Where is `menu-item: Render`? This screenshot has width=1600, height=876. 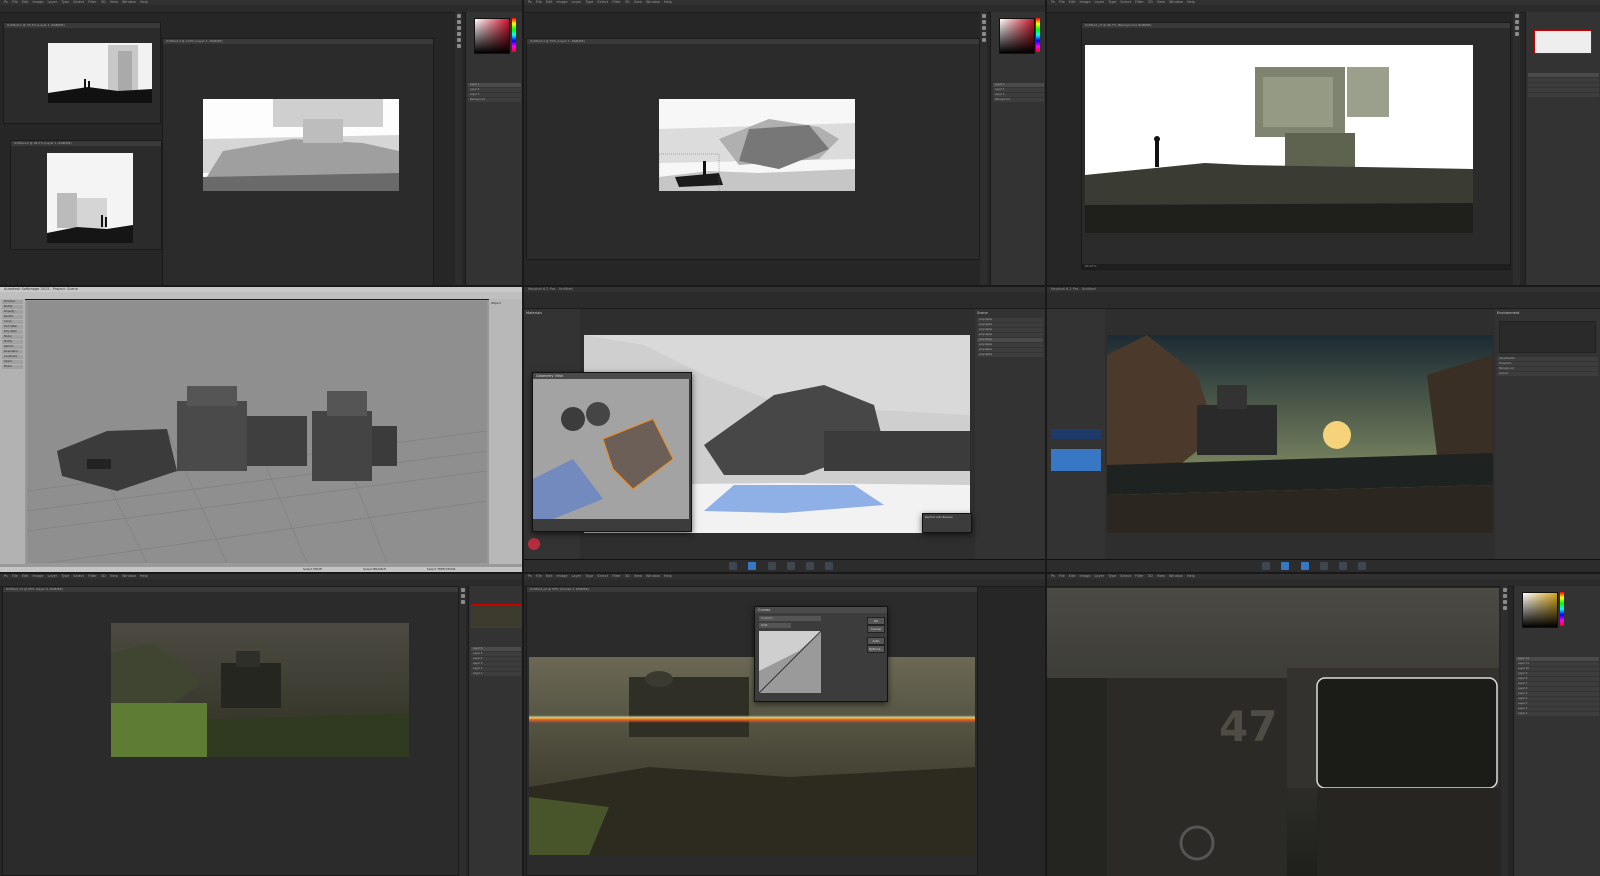
menu-item: Render is located at coordinates (12, 317).